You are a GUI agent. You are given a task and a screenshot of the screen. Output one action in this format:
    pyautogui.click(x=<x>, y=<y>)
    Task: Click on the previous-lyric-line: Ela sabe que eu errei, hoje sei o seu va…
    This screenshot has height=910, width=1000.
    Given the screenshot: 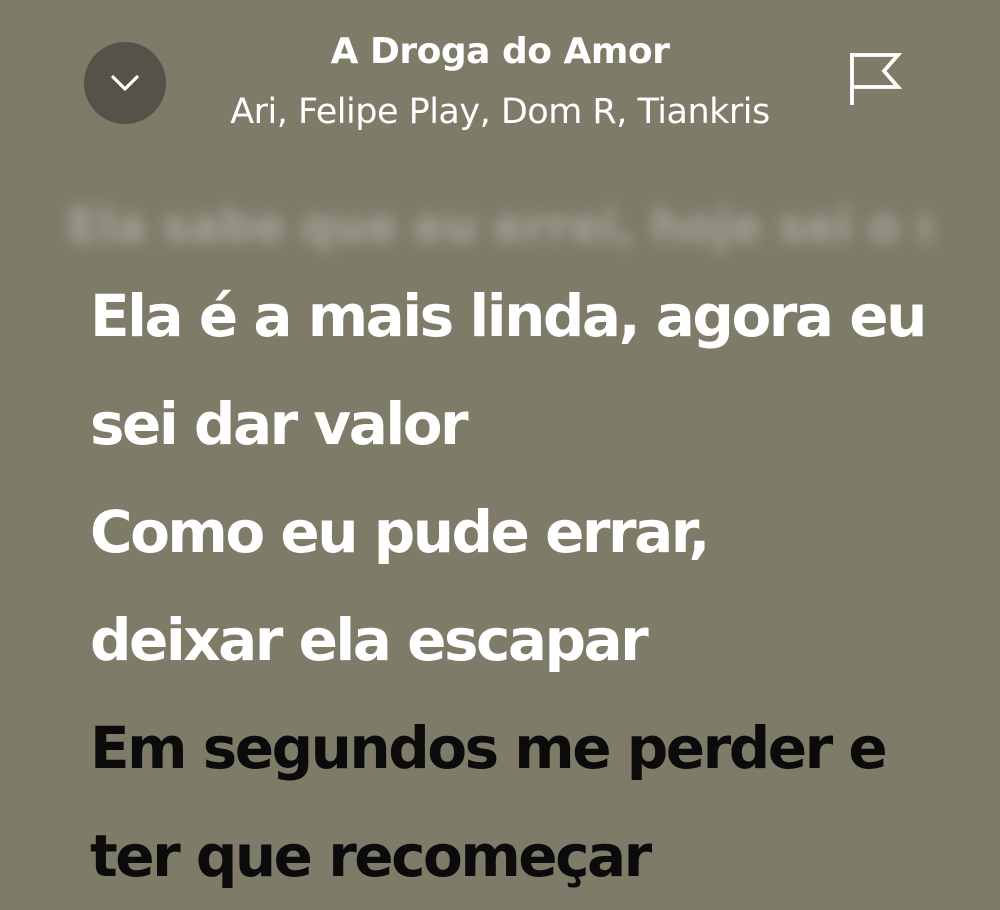 What is the action you would take?
    pyautogui.click(x=500, y=226)
    